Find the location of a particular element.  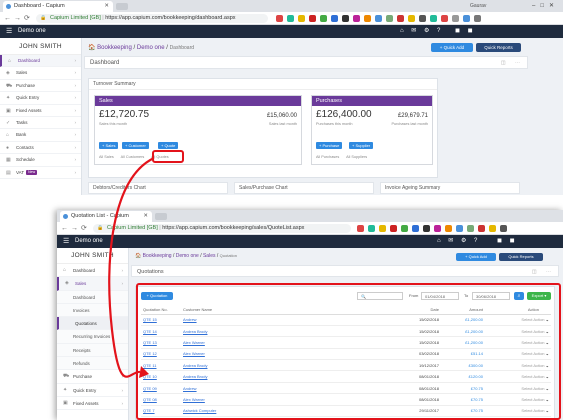

sidebar-item-refunds: Refunds is located at coordinates (92, 364).